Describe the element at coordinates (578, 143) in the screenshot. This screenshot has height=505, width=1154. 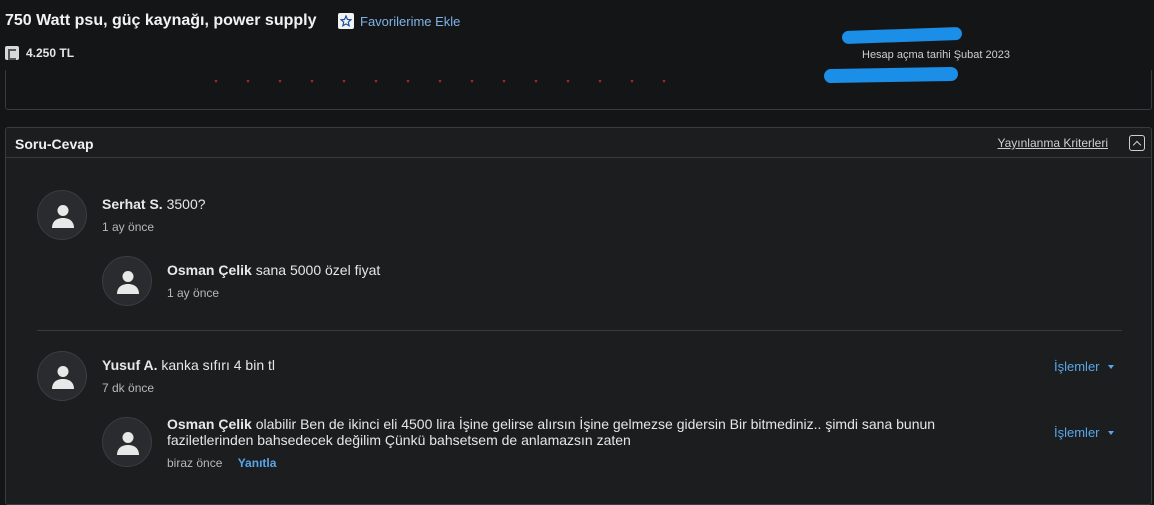
I see `qa-panel-header: Soru-Cevap Yayınlanma Kriterleri` at that location.